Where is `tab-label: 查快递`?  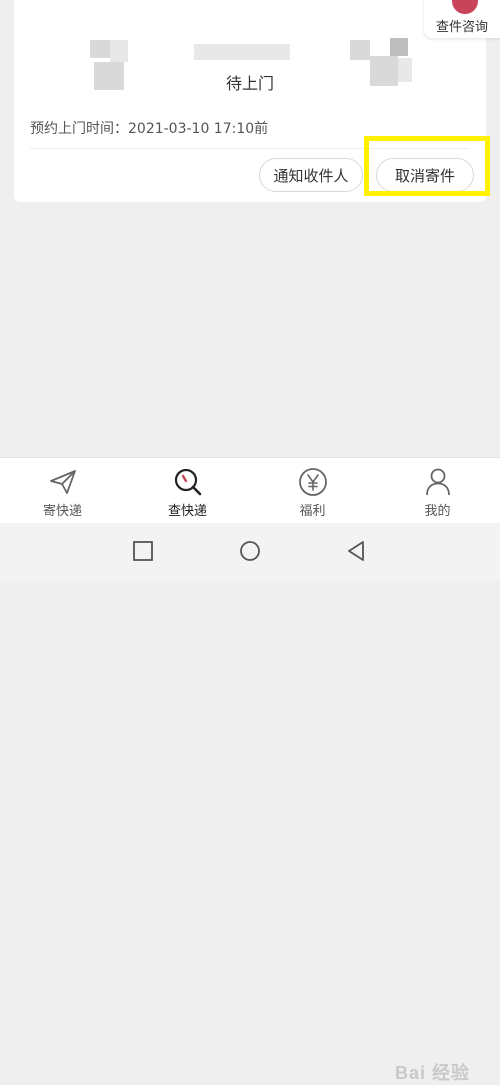 tab-label: 查快递 is located at coordinates (187, 511).